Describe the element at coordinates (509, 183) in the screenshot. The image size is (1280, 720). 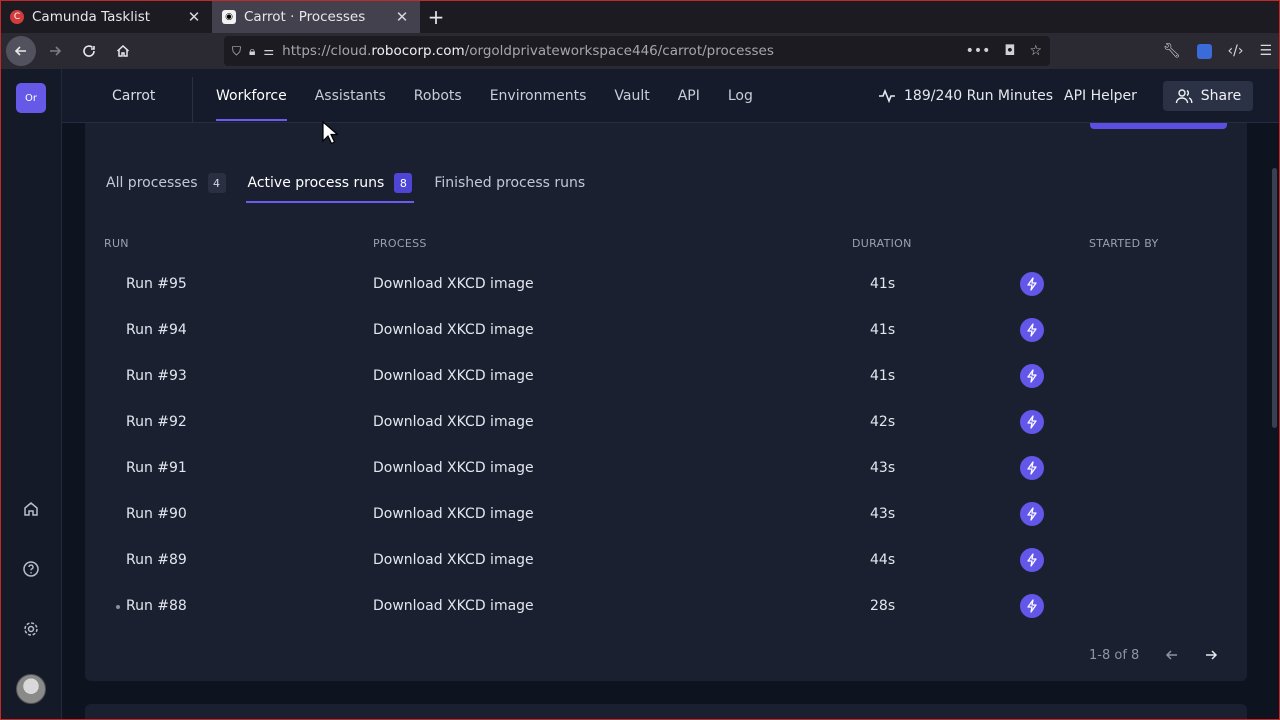
I see `tab-finished-process-runs: Finished process runs` at that location.